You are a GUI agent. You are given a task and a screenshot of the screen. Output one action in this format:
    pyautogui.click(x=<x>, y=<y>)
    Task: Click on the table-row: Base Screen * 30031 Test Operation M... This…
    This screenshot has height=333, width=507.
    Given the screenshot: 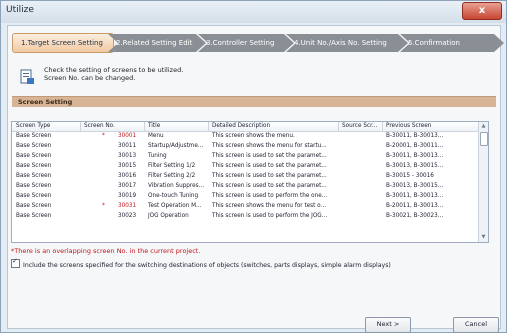 What is the action you would take?
    pyautogui.click(x=245, y=207)
    